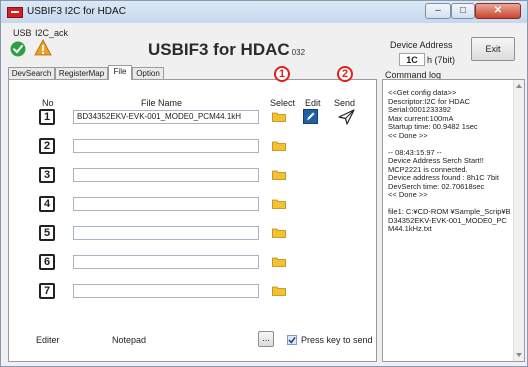 The height and width of the screenshot is (367, 528). Describe the element at coordinates (441, 60) in the screenshot. I see `device-address-suffix: h (7bit)` at that location.